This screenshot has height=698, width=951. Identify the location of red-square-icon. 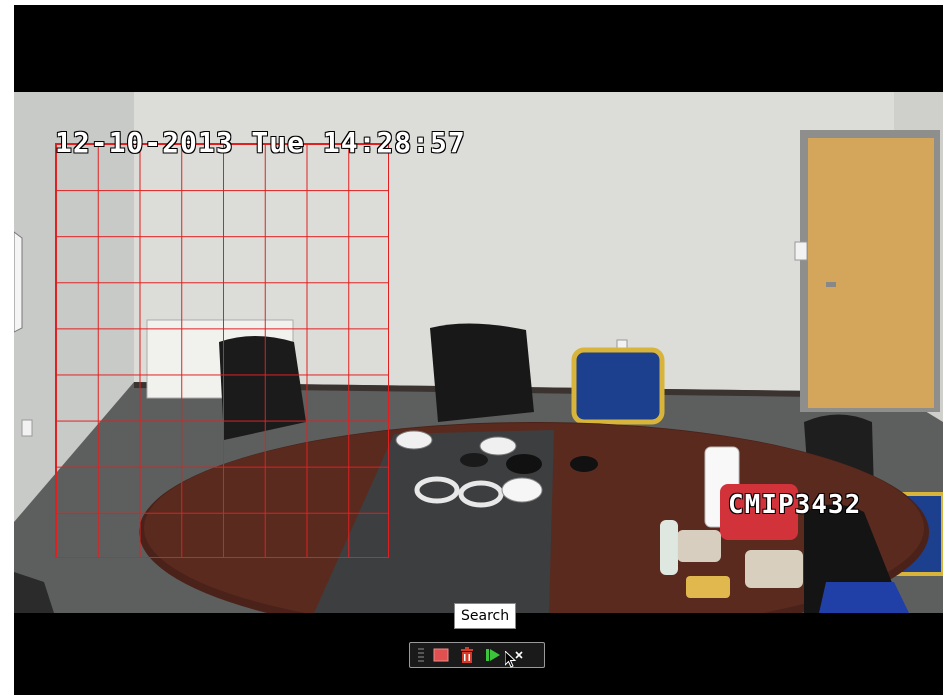
(441, 655).